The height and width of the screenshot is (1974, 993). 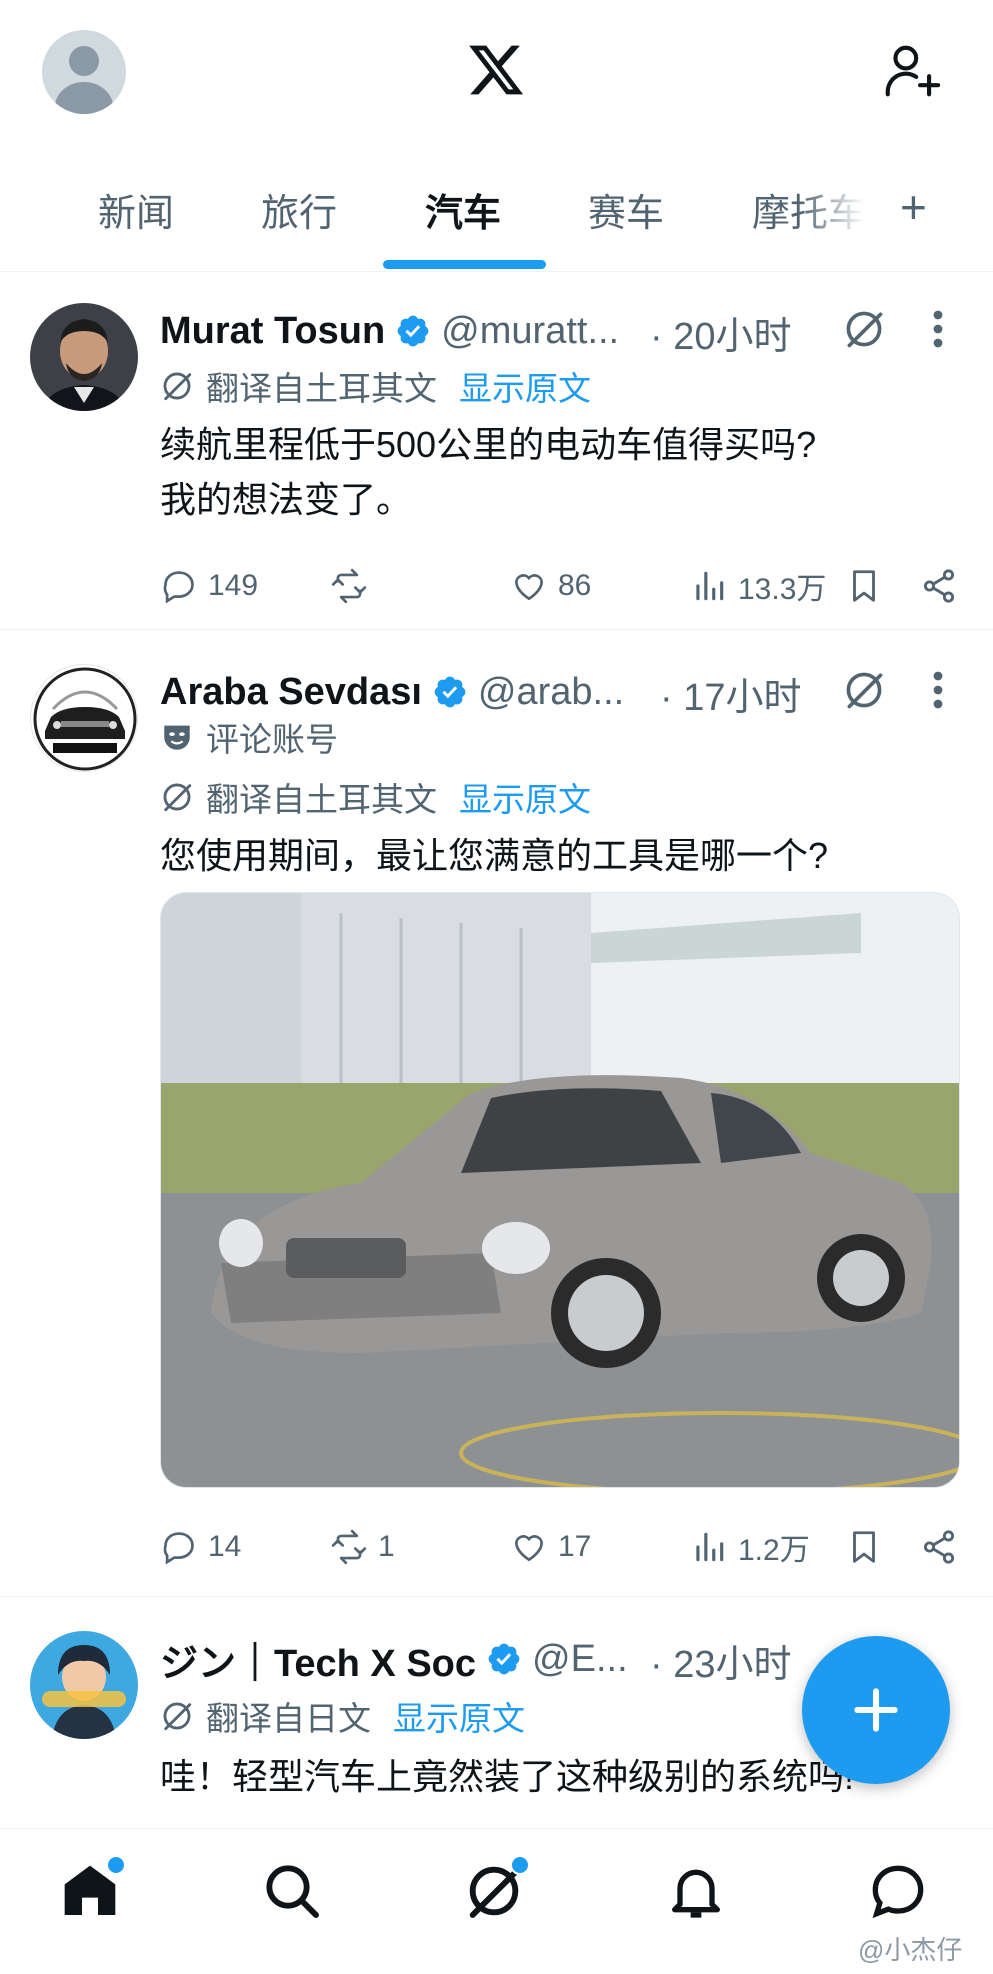 I want to click on reply-button: 149, so click(x=209, y=586).